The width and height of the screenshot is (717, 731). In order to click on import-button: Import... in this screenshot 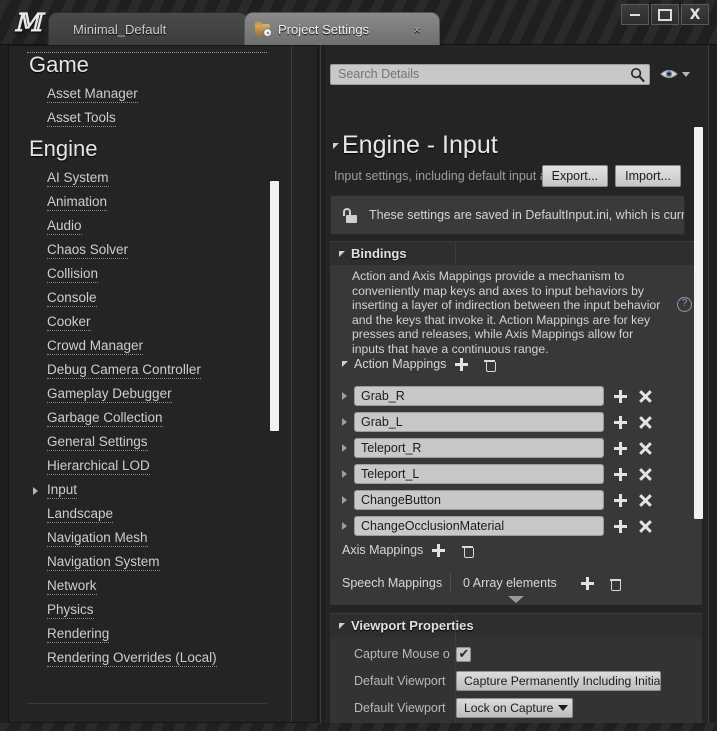, I will do `click(648, 176)`.